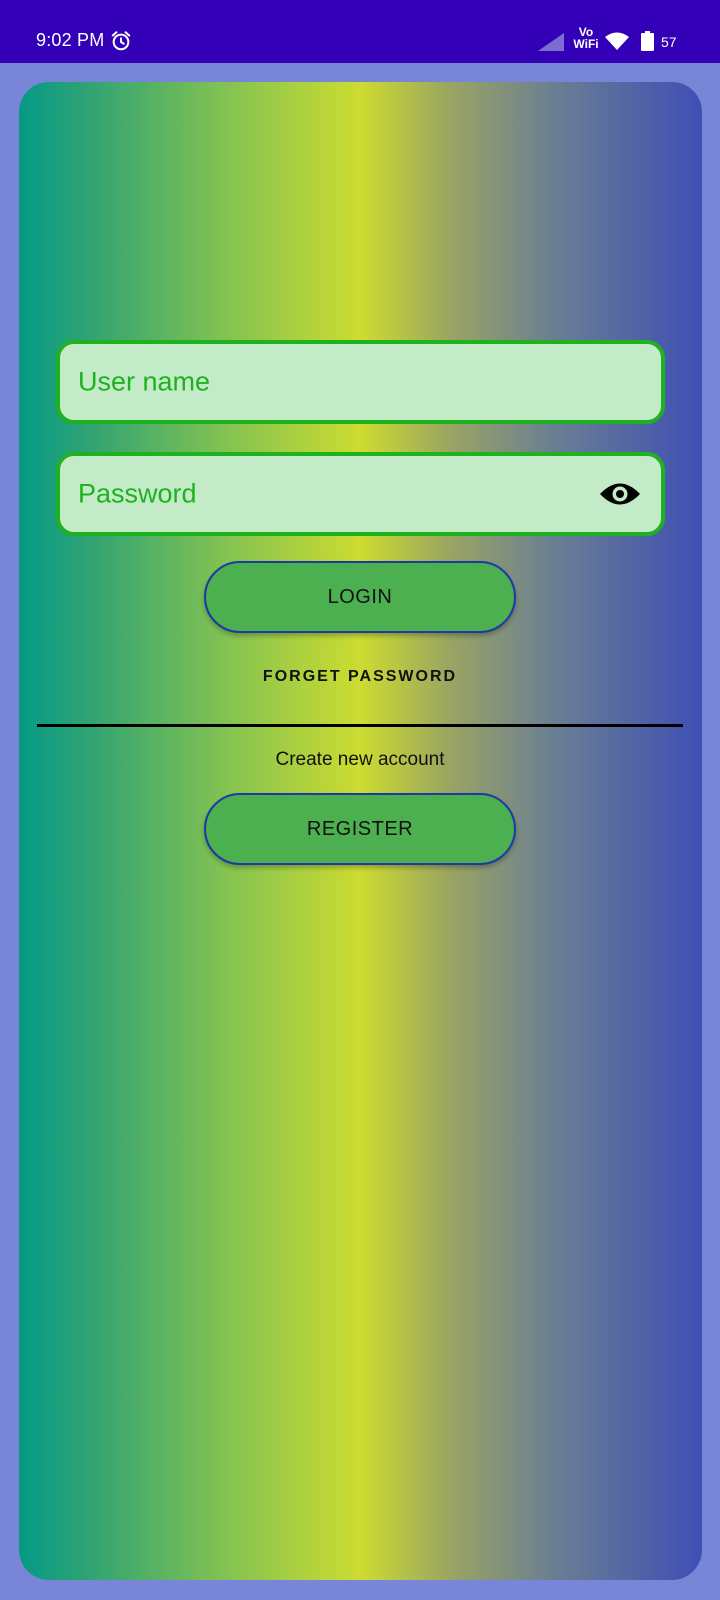 The width and height of the screenshot is (720, 1600). What do you see at coordinates (121, 41) in the screenshot?
I see `alarm-icon` at bounding box center [121, 41].